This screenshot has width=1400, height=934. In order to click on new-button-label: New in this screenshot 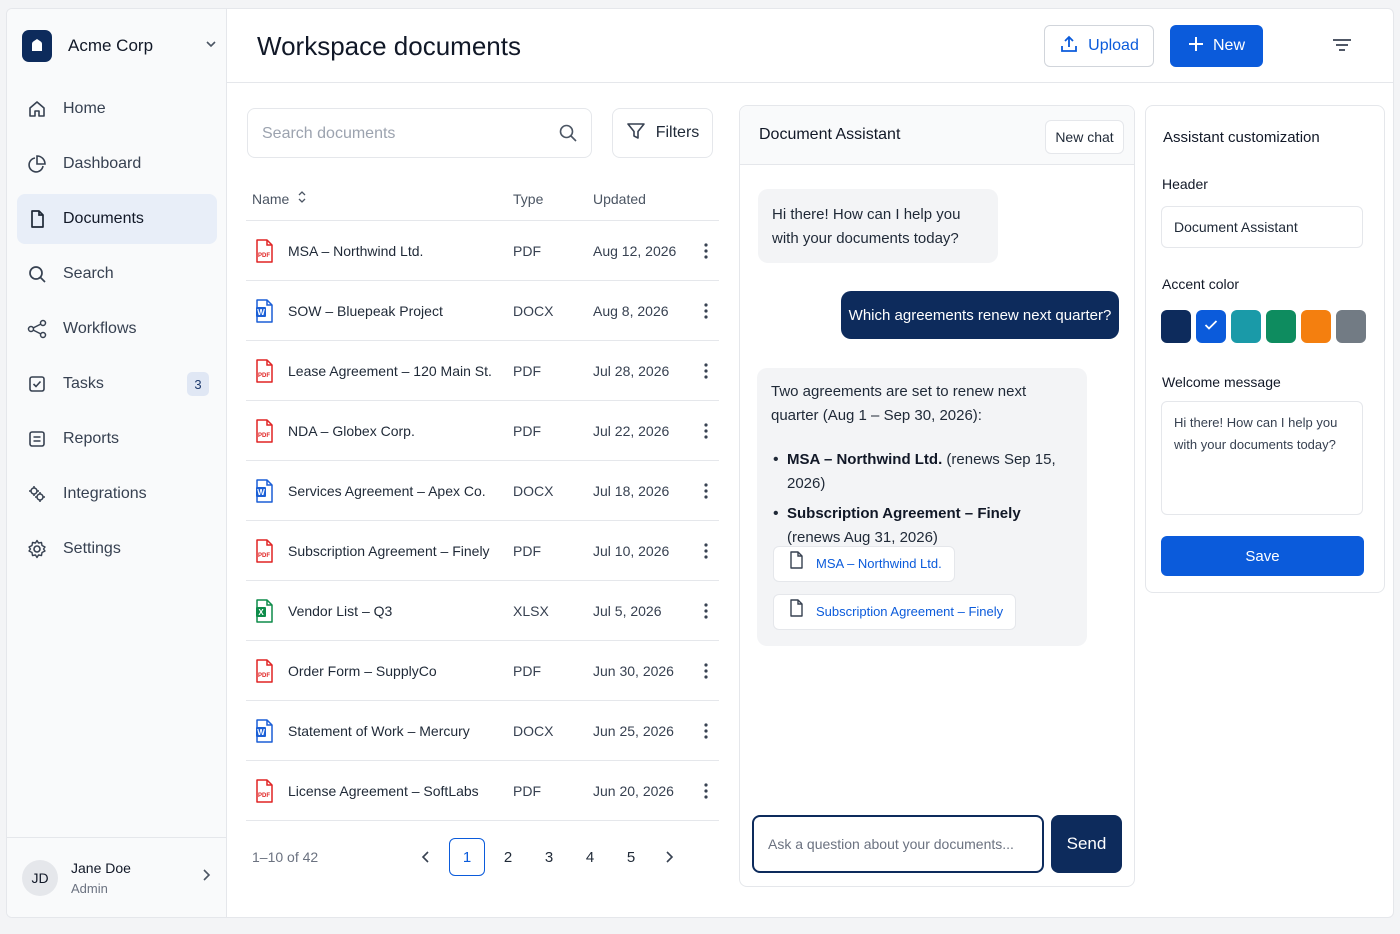, I will do `click(1228, 45)`.